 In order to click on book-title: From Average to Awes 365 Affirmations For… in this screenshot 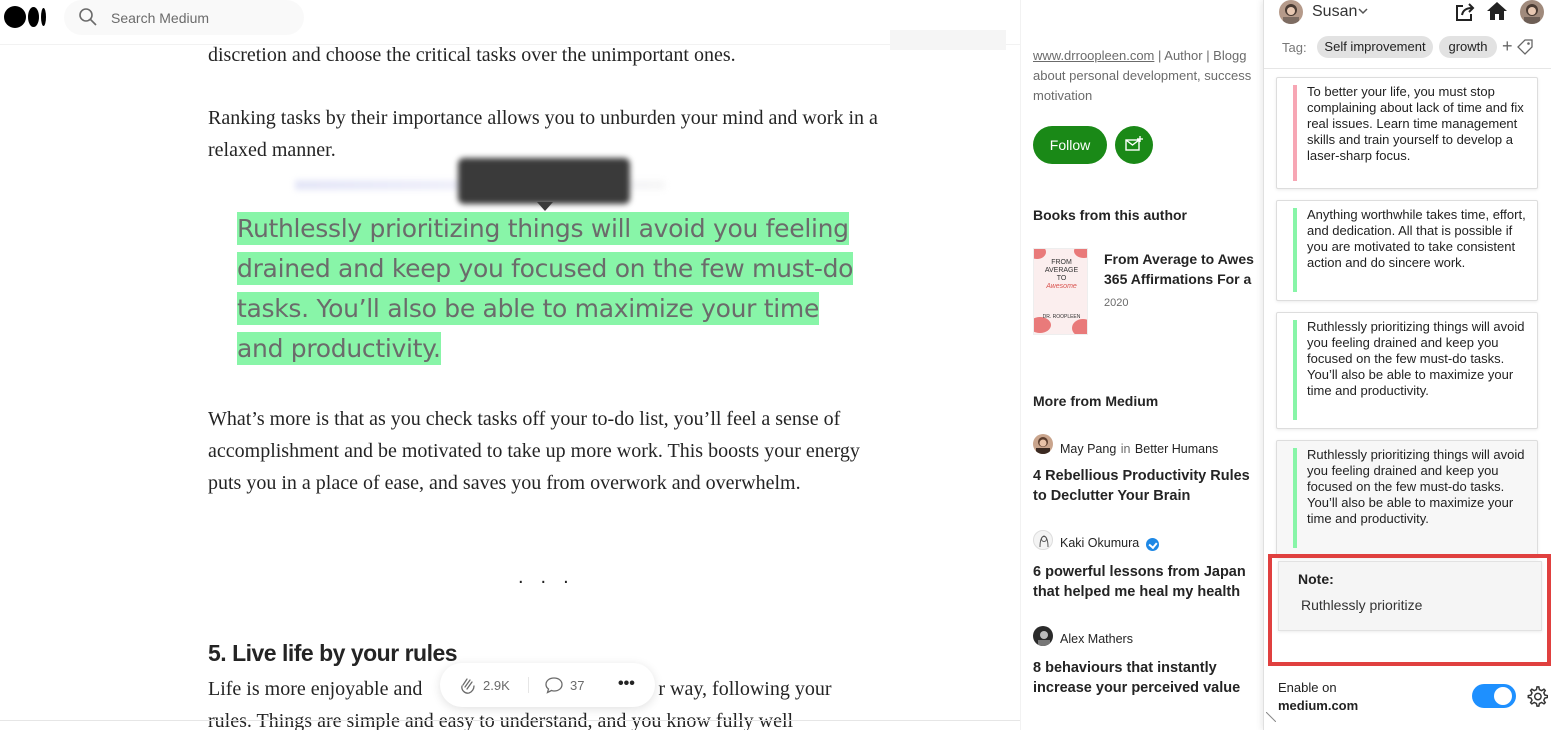, I will do `click(1184, 269)`.